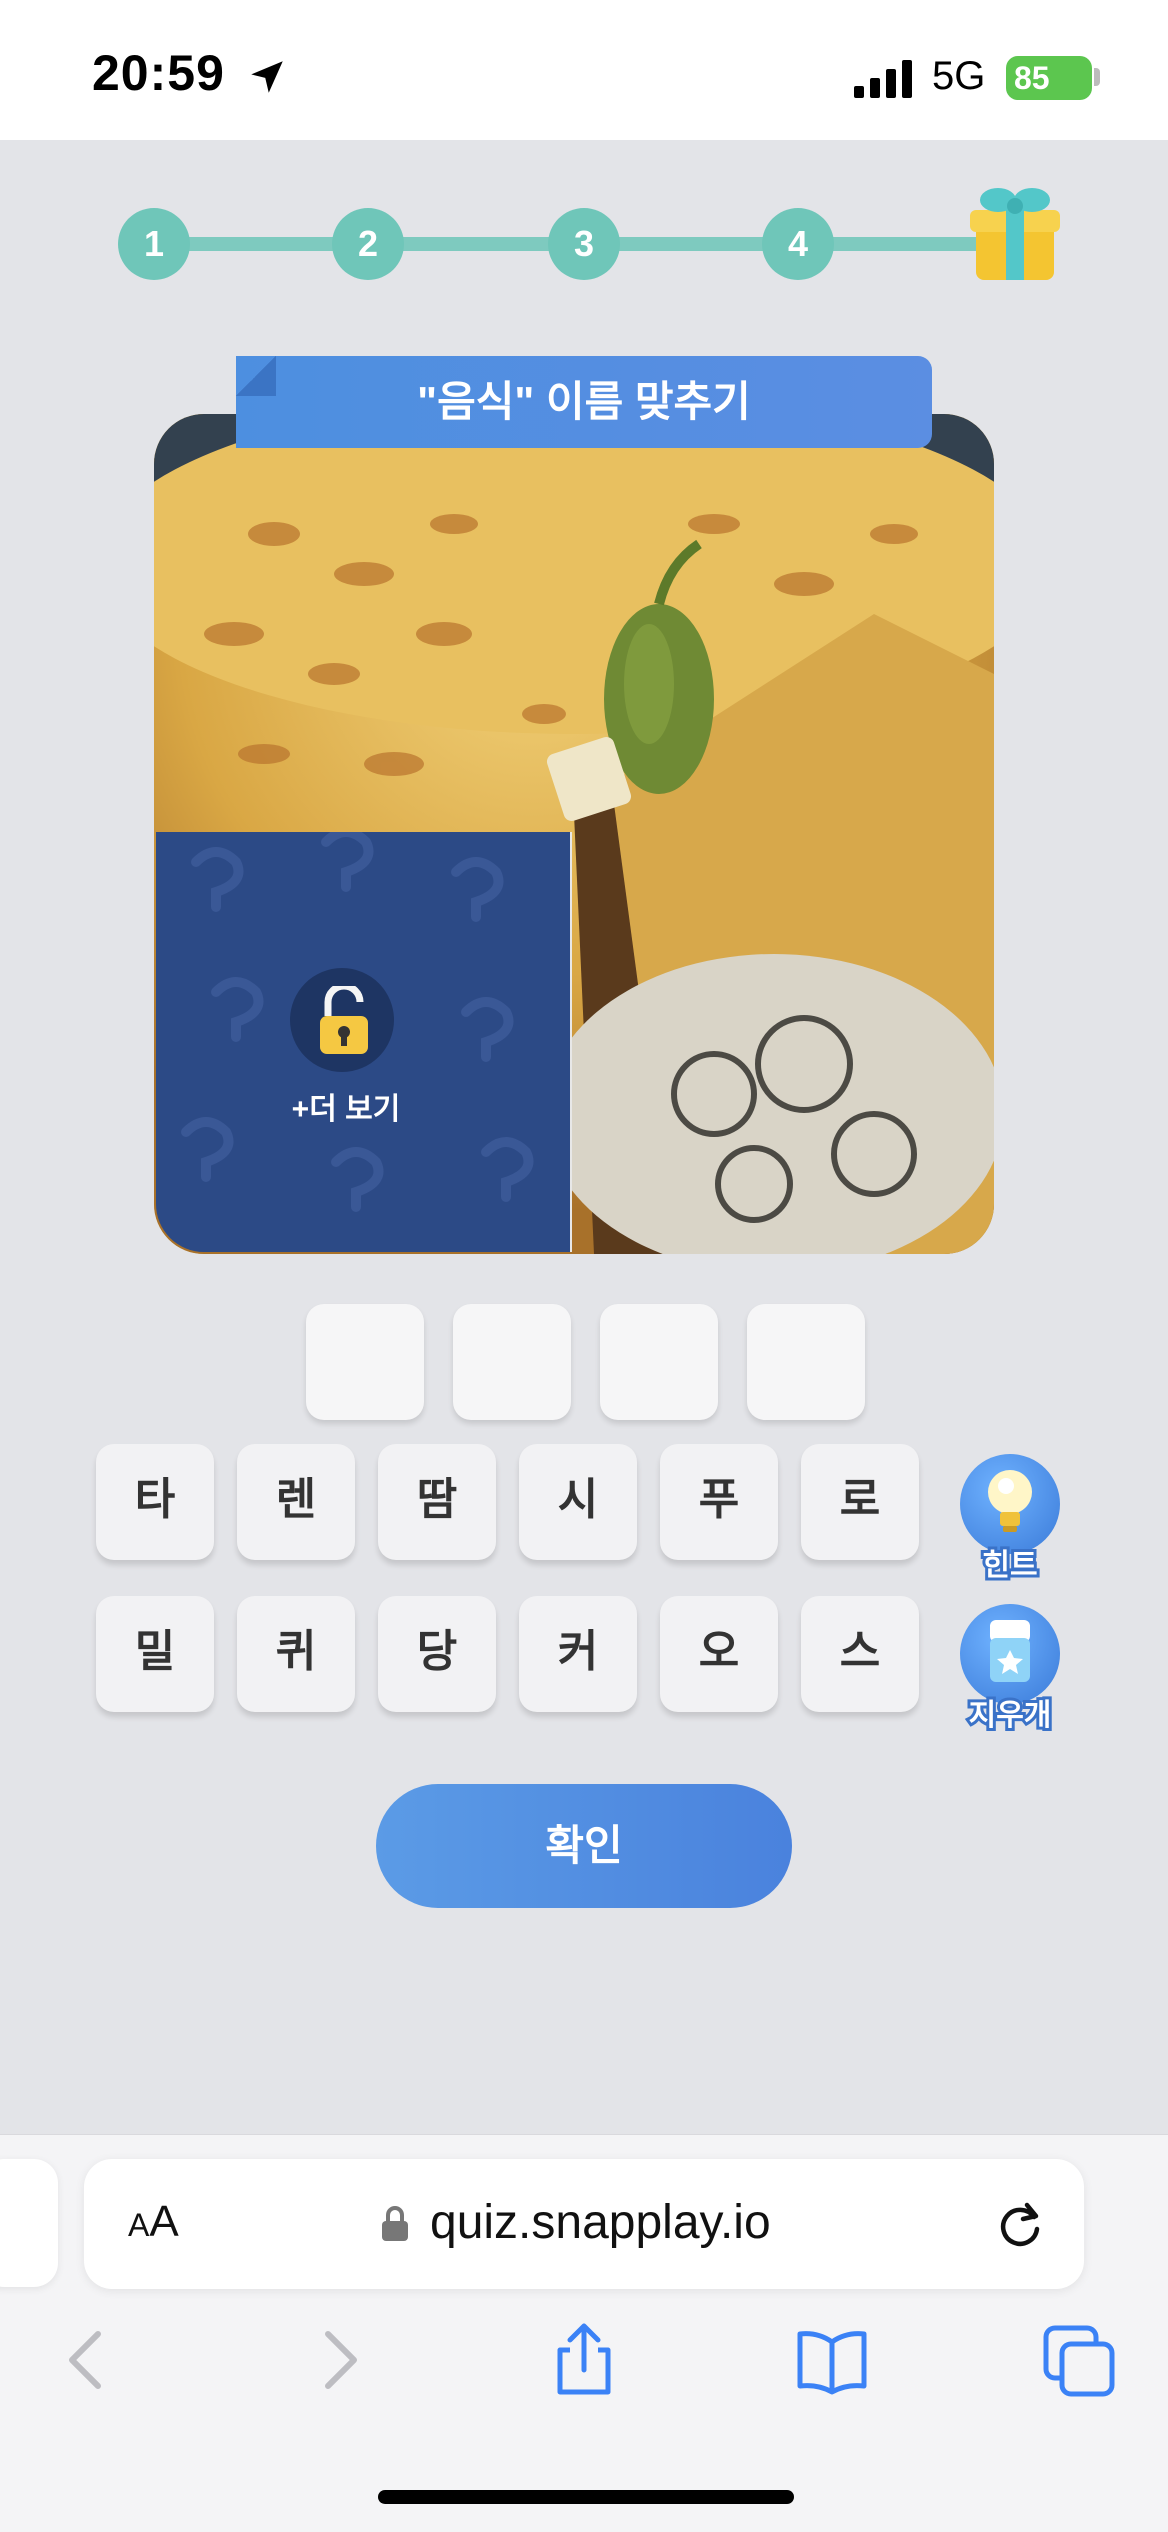 The height and width of the screenshot is (2532, 1168). What do you see at coordinates (883, 79) in the screenshot?
I see `signal-icon` at bounding box center [883, 79].